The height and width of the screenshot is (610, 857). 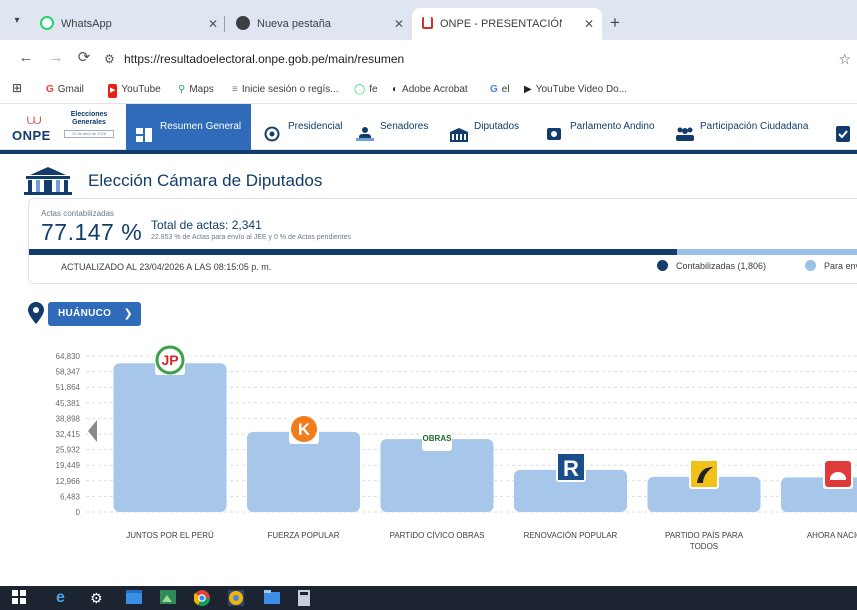 I want to click on svg-text: OBRAS, so click(x=437, y=438).